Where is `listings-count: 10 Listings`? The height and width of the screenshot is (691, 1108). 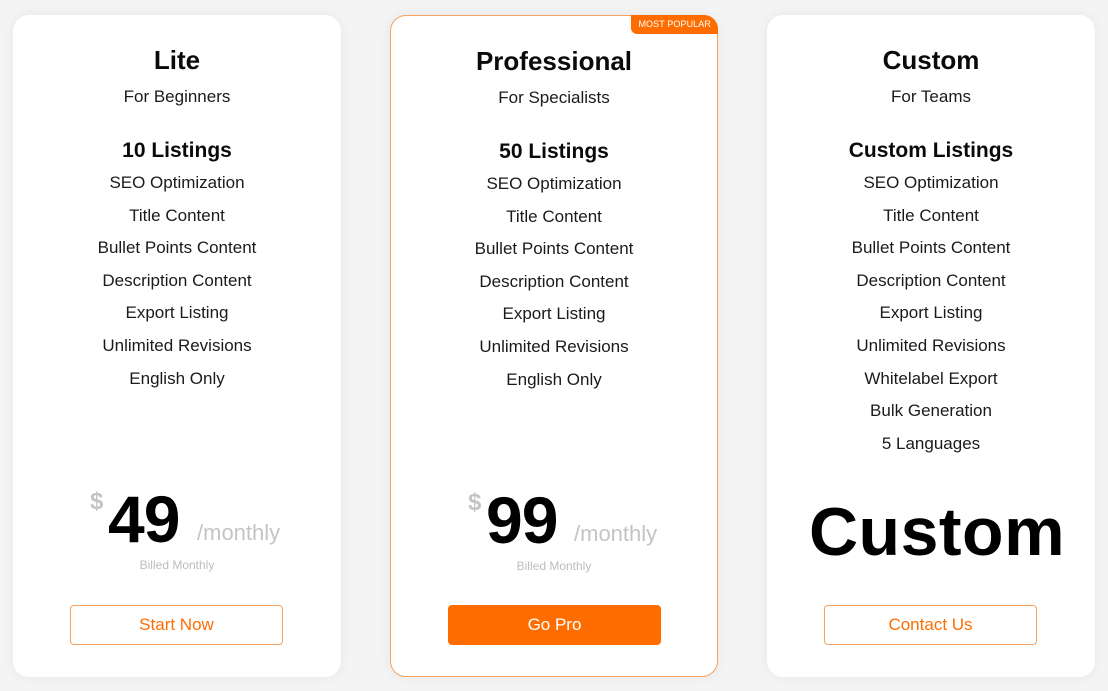 listings-count: 10 Listings is located at coordinates (177, 150).